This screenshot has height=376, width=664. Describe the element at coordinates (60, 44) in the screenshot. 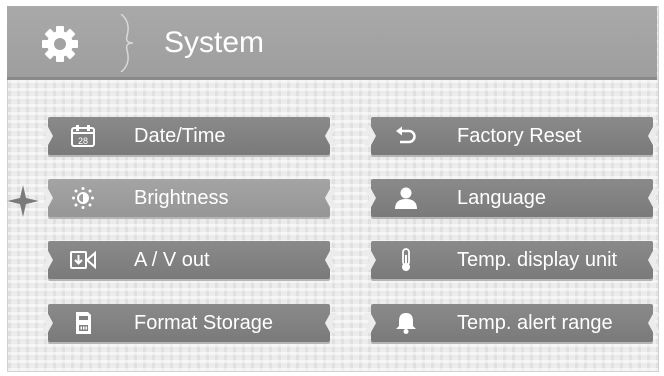

I see `gear-icon` at that location.